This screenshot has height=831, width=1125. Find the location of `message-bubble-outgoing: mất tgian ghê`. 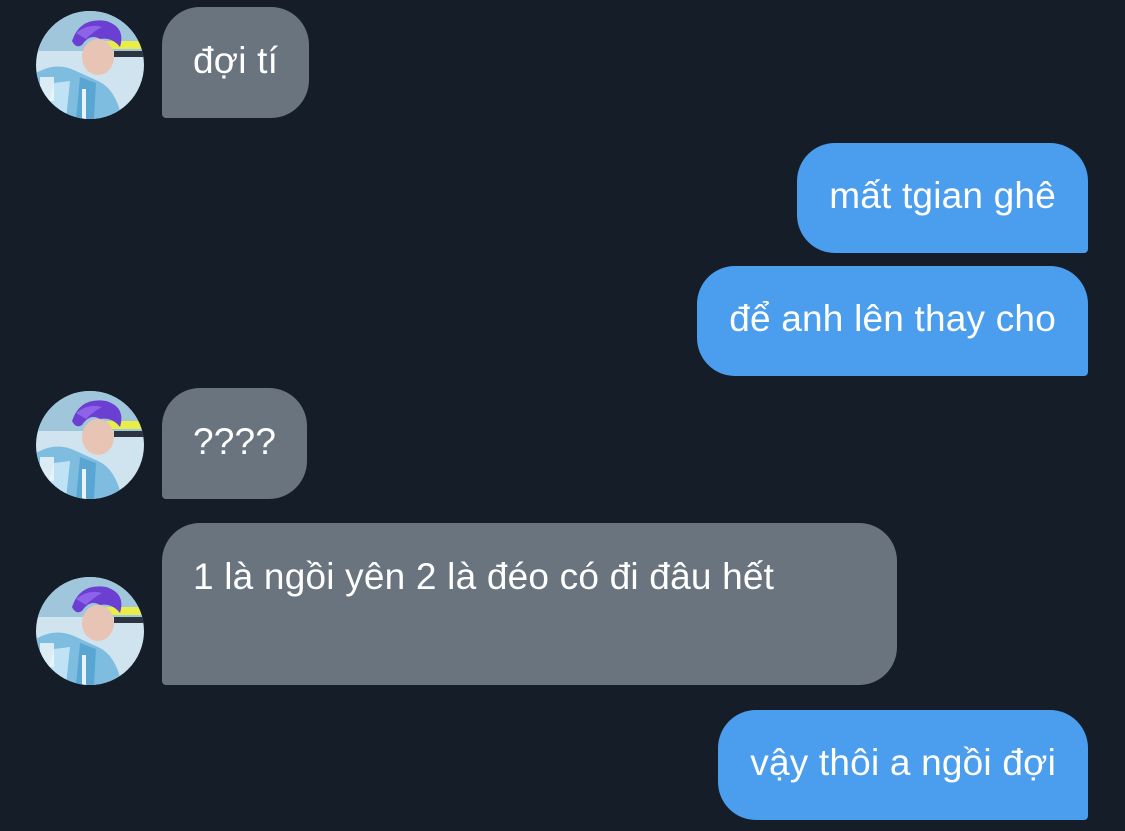

message-bubble-outgoing: mất tgian ghê is located at coordinates (942, 198).